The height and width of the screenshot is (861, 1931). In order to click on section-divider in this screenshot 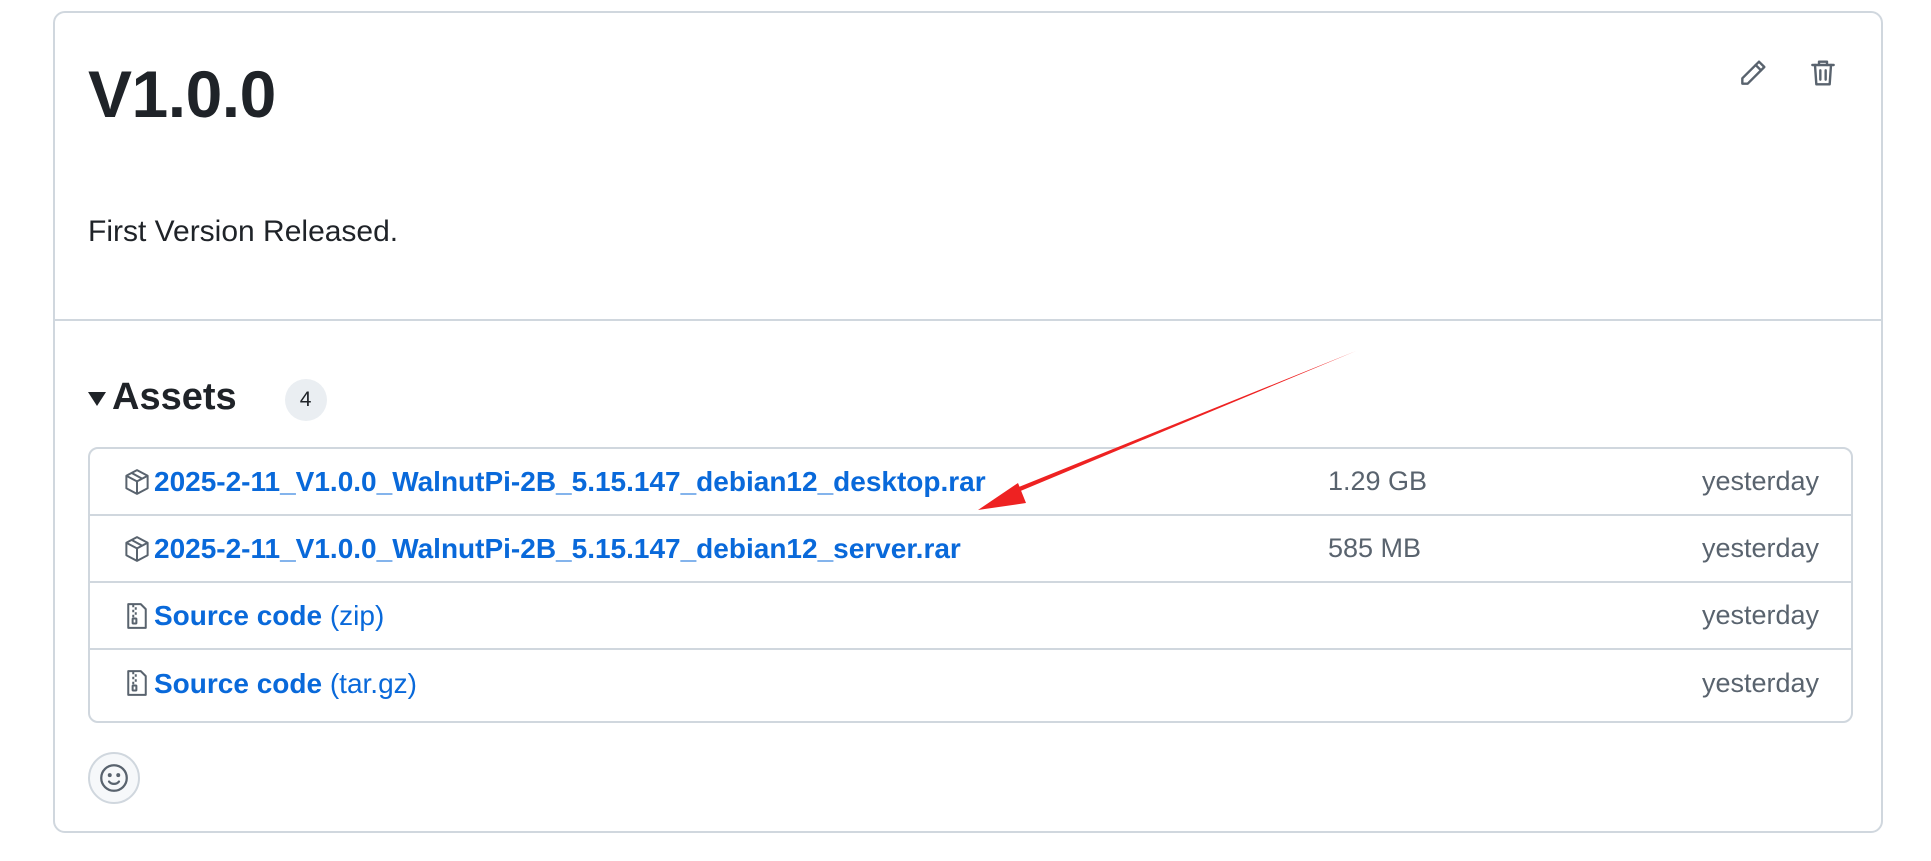, I will do `click(968, 320)`.